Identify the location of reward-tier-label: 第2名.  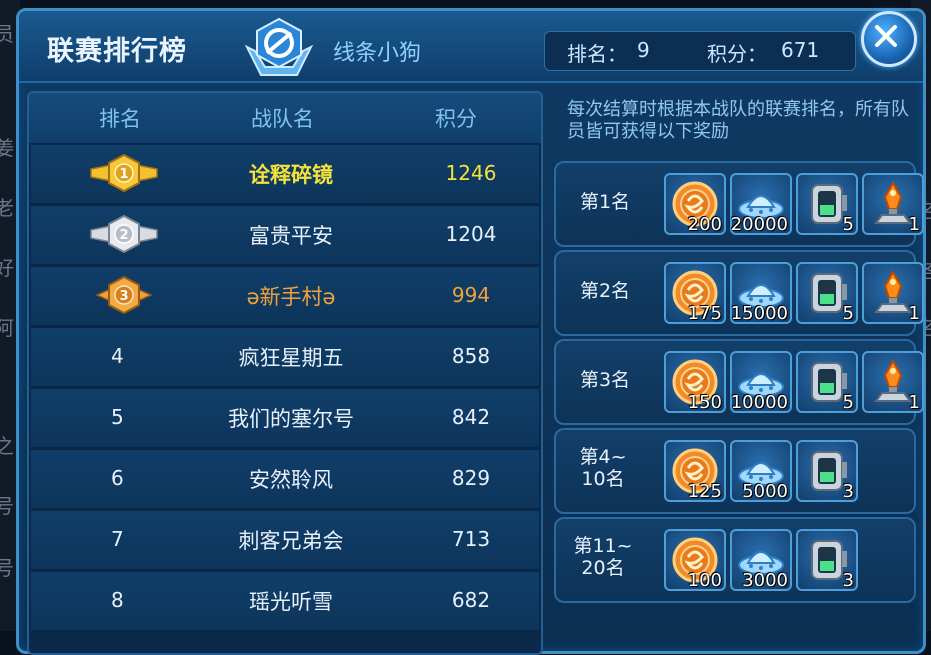
(605, 291).